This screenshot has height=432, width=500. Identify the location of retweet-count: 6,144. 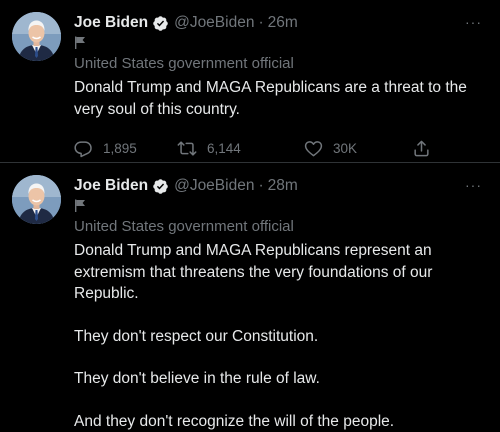
(224, 148).